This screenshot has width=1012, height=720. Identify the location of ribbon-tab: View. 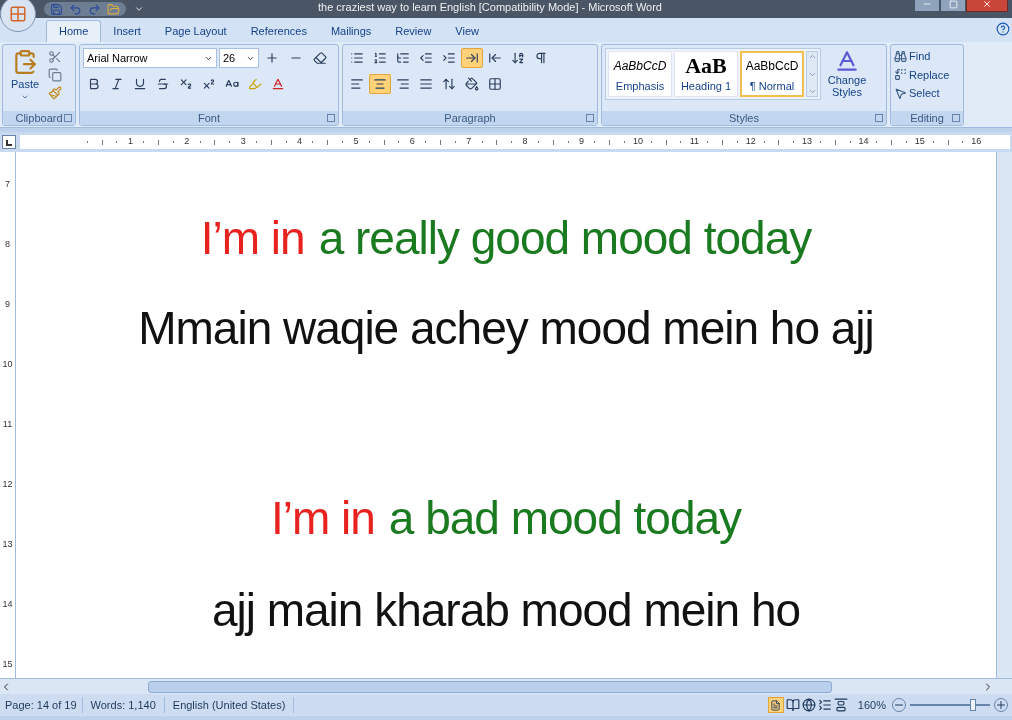
(467, 31).